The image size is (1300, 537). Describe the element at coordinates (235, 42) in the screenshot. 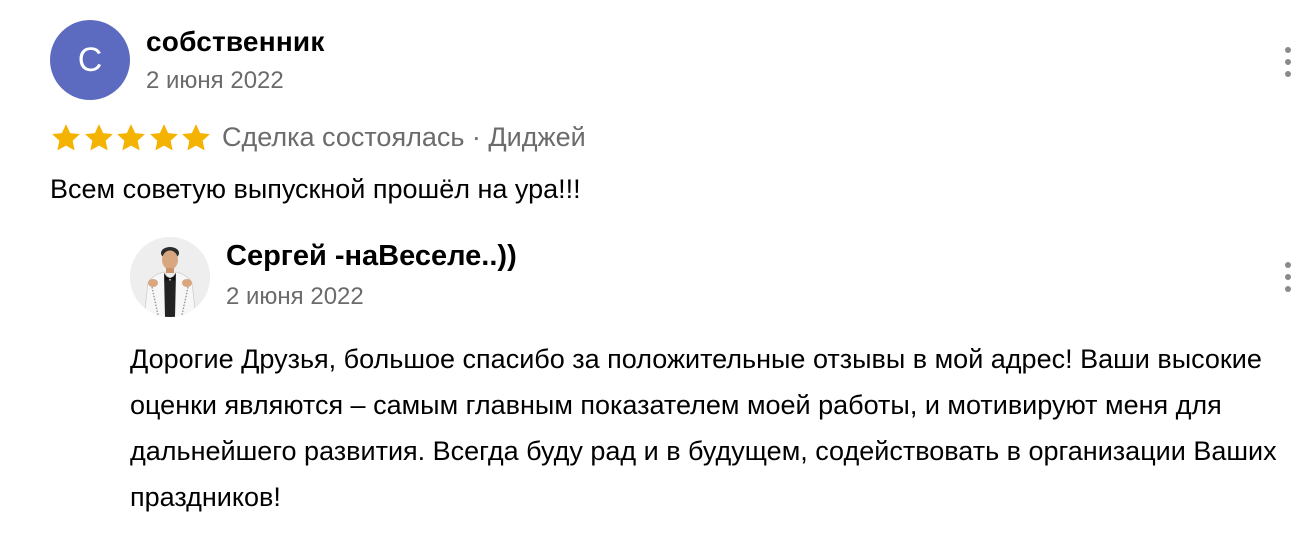

I see `reviewer-name: собственник` at that location.